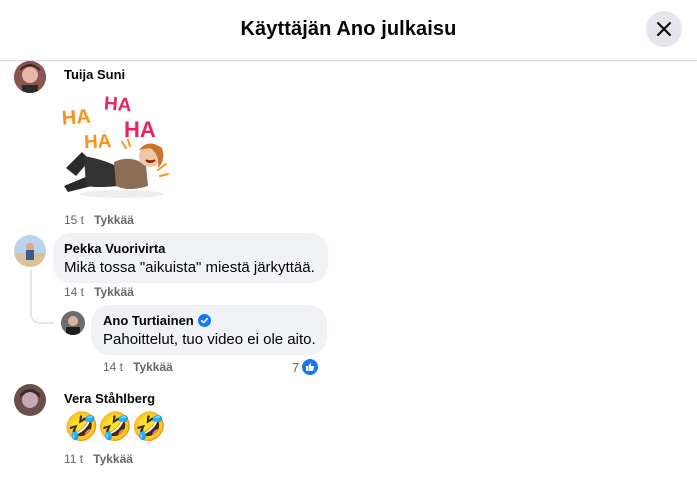 The height and width of the screenshot is (477, 697). What do you see at coordinates (189, 267) in the screenshot?
I see `comment-text: Mikä tossa "aikuista" miestä järkyttää.` at bounding box center [189, 267].